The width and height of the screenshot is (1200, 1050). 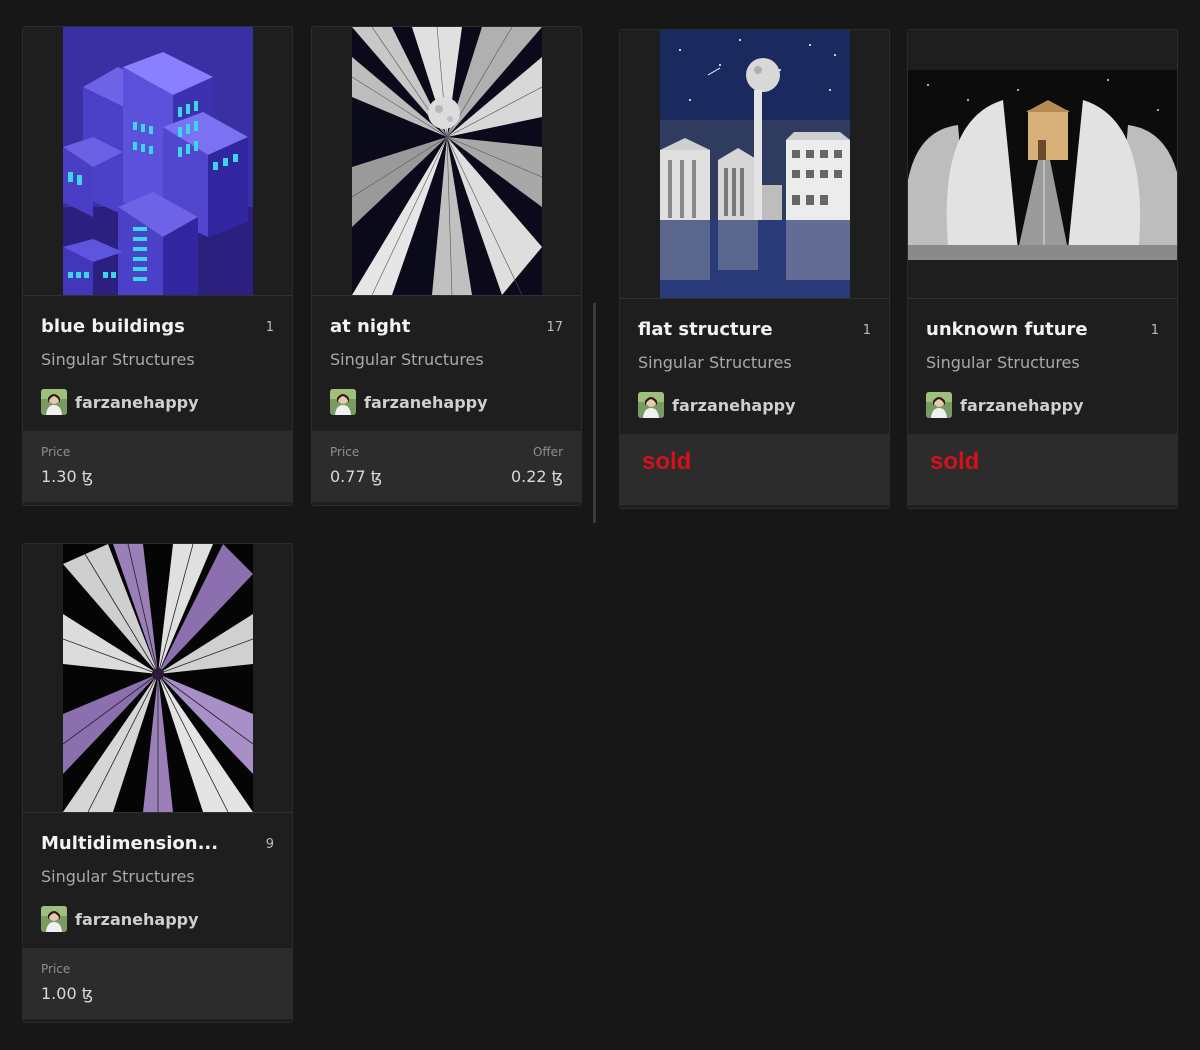 I want to click on at-night-artwork, so click(x=447, y=161).